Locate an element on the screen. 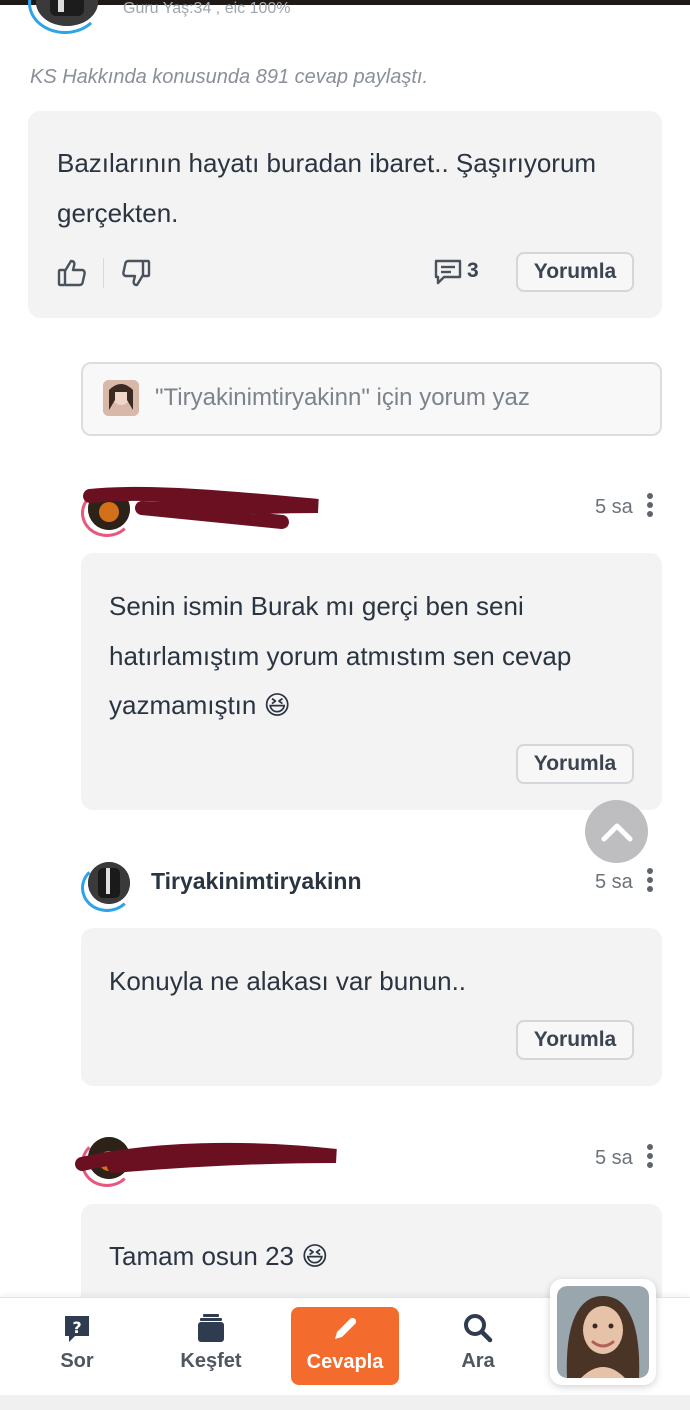  answer-comment-button: Yorumla is located at coordinates (575, 272).